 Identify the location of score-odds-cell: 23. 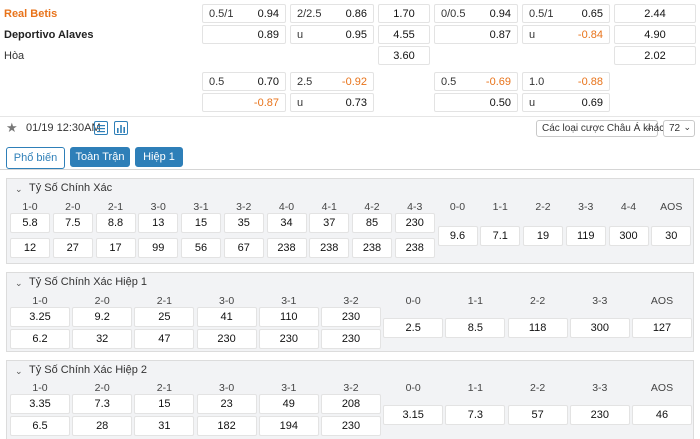
(226, 404).